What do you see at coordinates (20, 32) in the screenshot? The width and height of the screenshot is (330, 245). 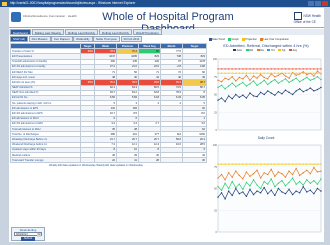 I see `tab-dashboard: Dashboard` at bounding box center [20, 32].